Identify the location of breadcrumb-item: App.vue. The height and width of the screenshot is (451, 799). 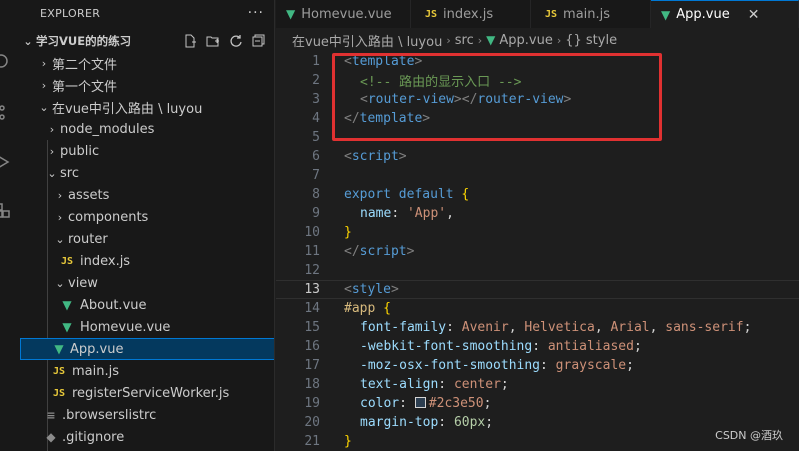
(525, 40).